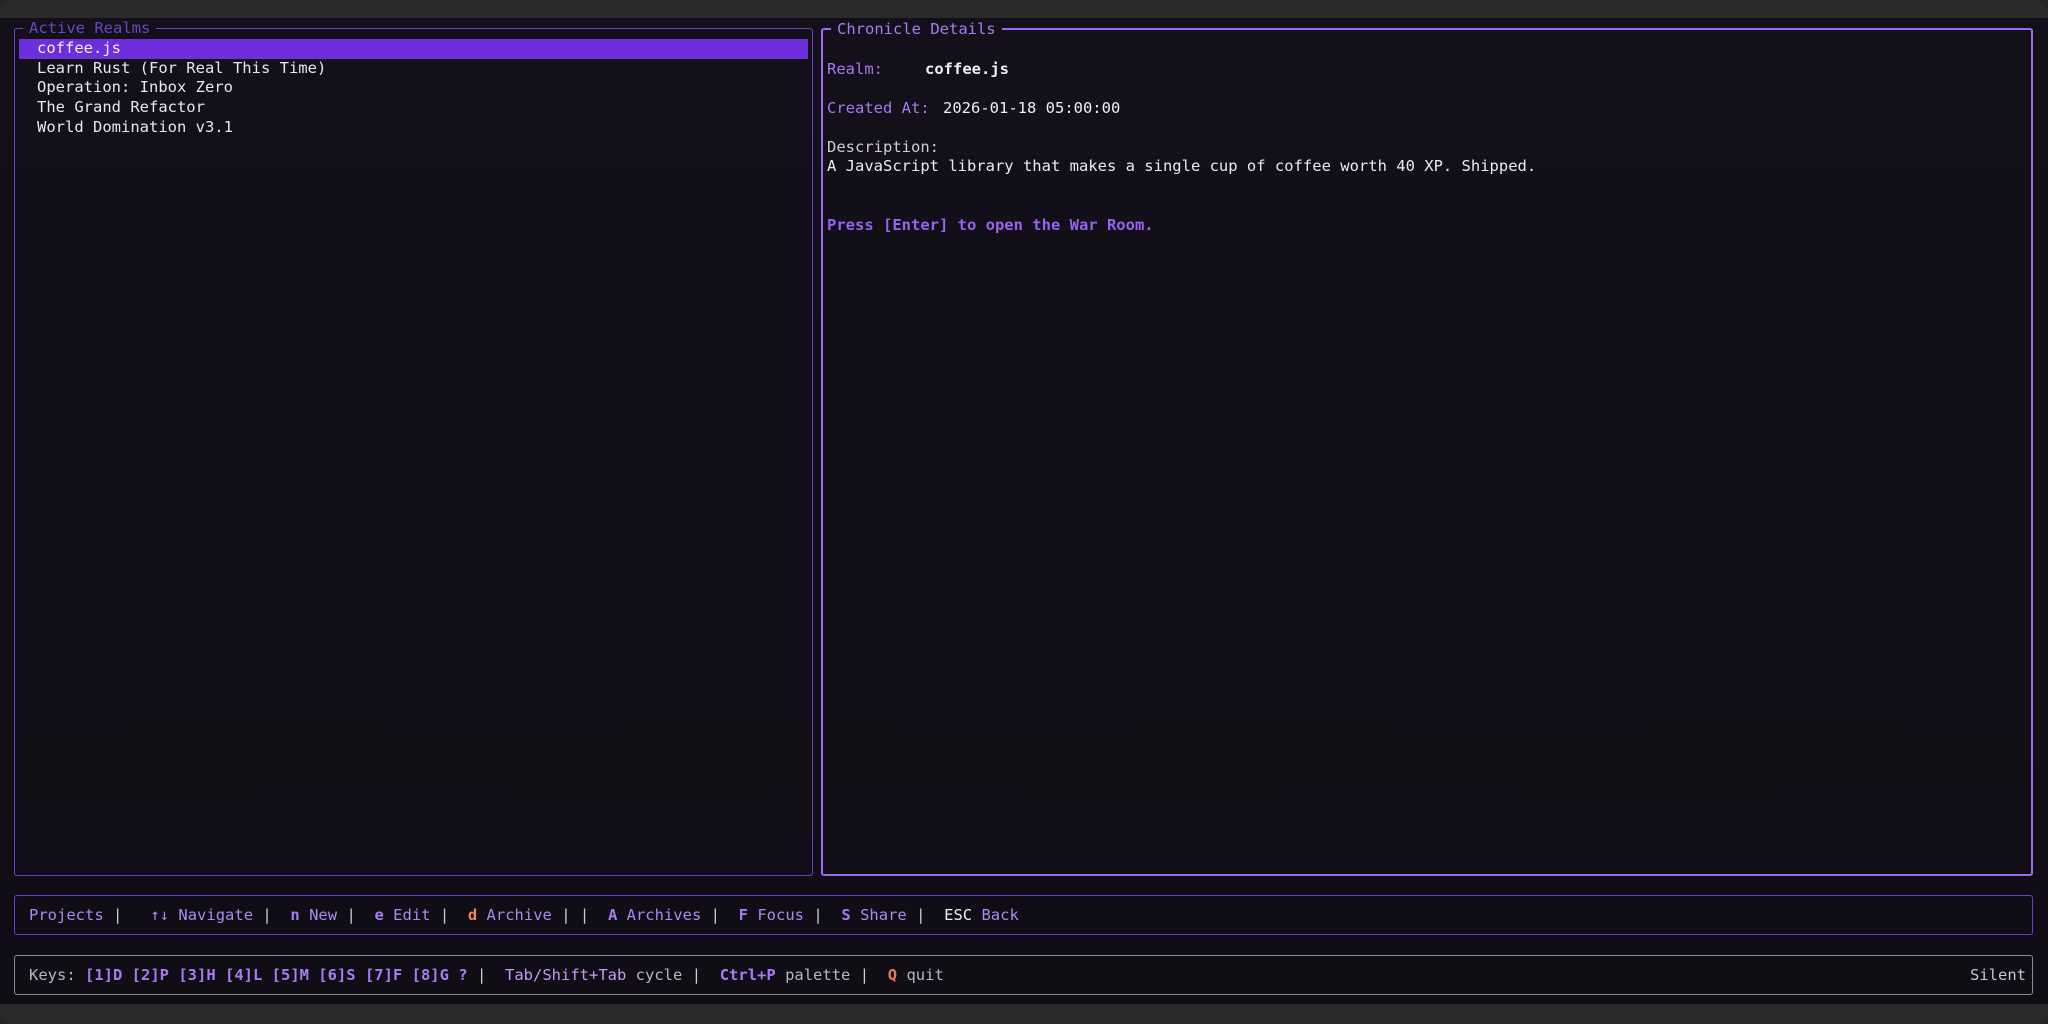  I want to click on realm-list-item: Learn Rust (For Real This Time), so click(413, 69).